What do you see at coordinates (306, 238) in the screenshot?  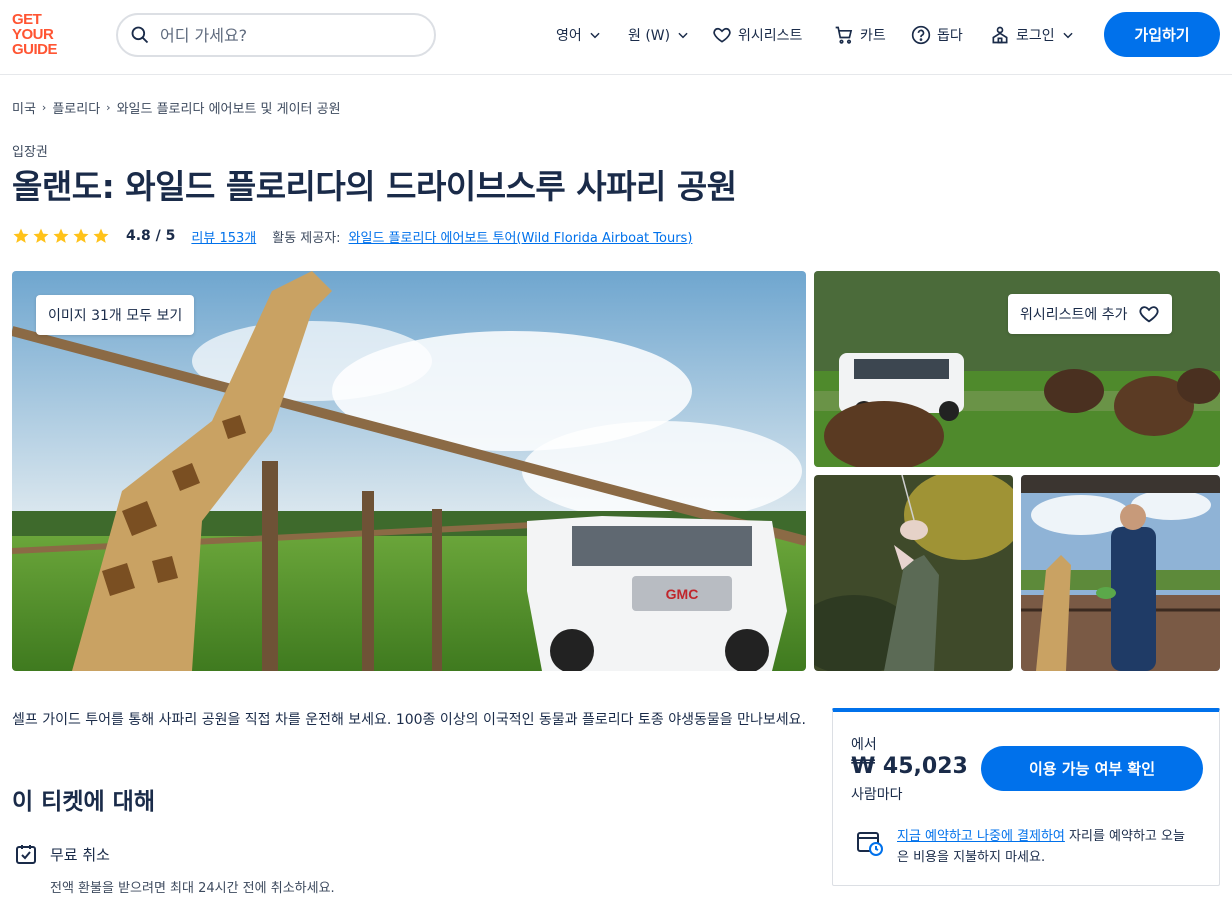 I see `provider-label: 활동 제공자:` at bounding box center [306, 238].